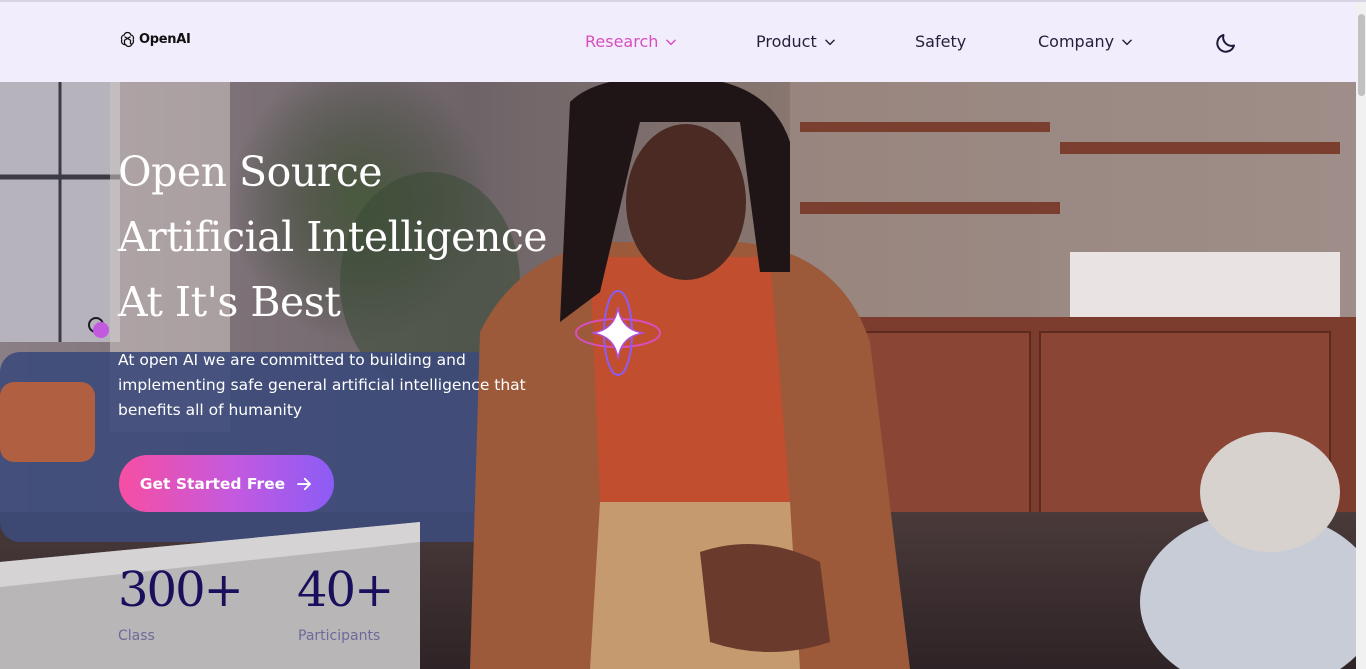  I want to click on moon-icon, so click(1226, 43).